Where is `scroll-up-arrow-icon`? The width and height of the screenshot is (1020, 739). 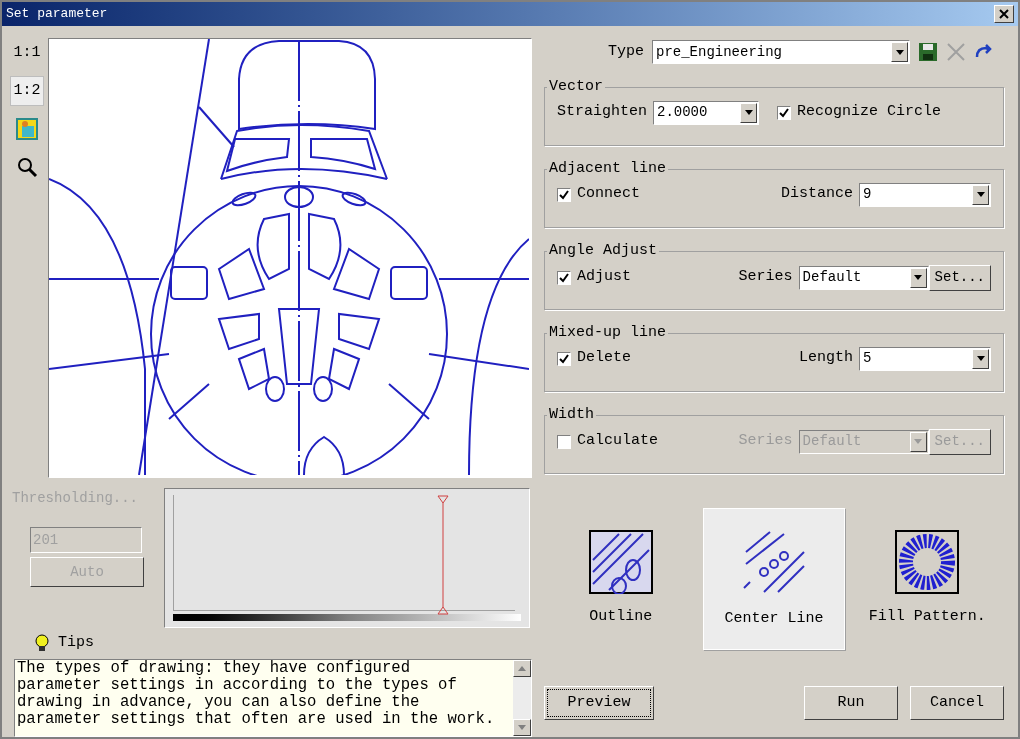
scroll-up-arrow-icon is located at coordinates (522, 668).